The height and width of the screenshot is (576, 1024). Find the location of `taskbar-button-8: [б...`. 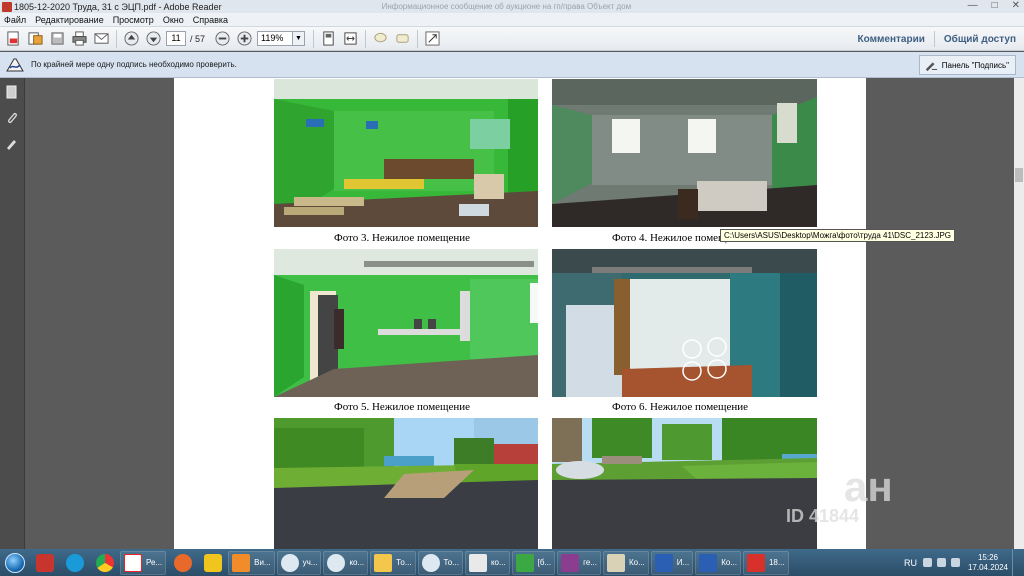

taskbar-button-8: [б... is located at coordinates (533, 562).